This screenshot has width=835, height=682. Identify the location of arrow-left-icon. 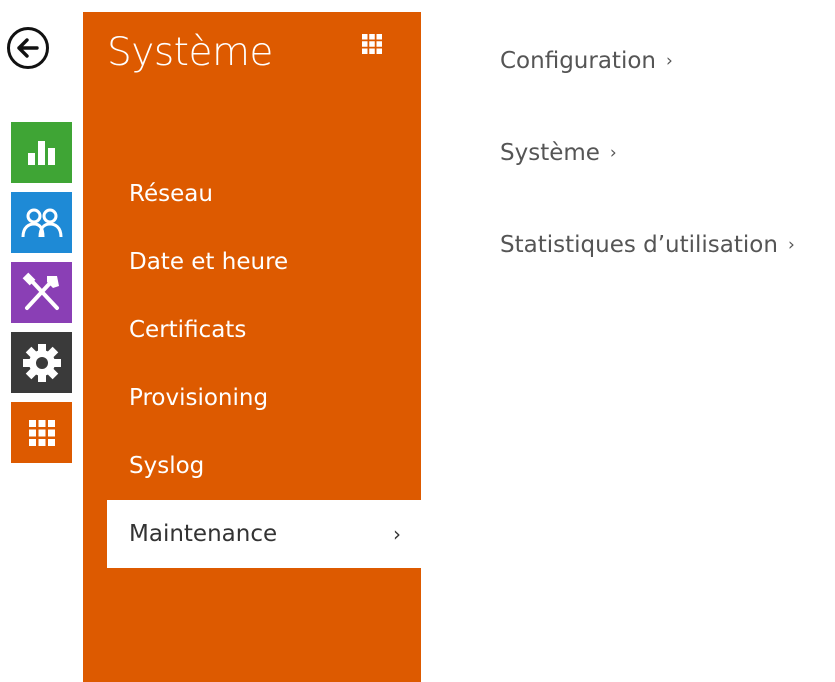
(28, 48).